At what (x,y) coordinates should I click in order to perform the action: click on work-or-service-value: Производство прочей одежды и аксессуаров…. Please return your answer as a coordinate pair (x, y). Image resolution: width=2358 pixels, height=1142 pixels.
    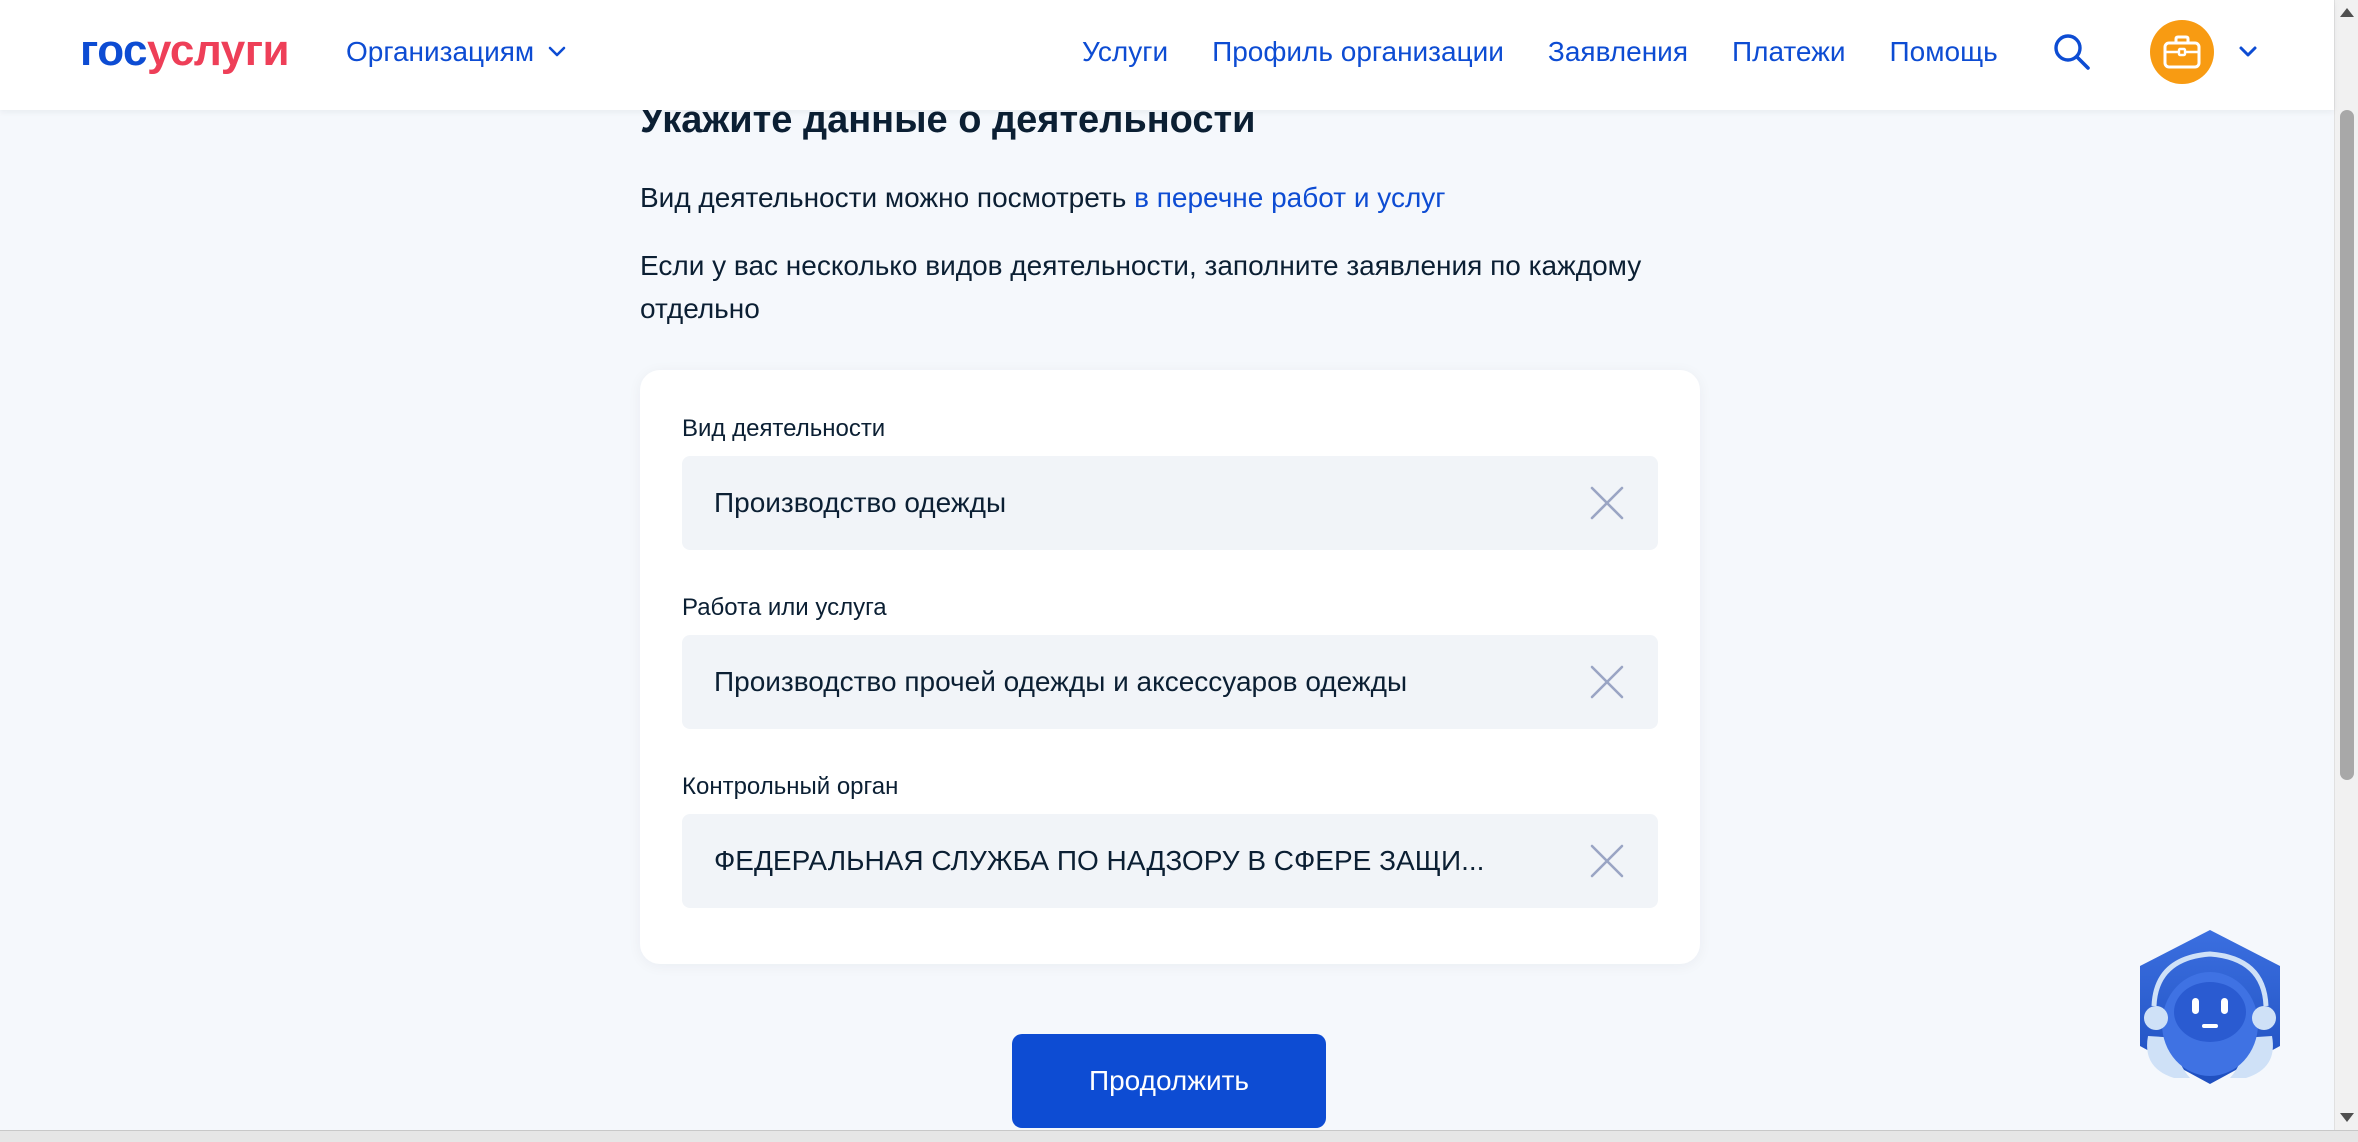
    Looking at the image, I should click on (1061, 681).